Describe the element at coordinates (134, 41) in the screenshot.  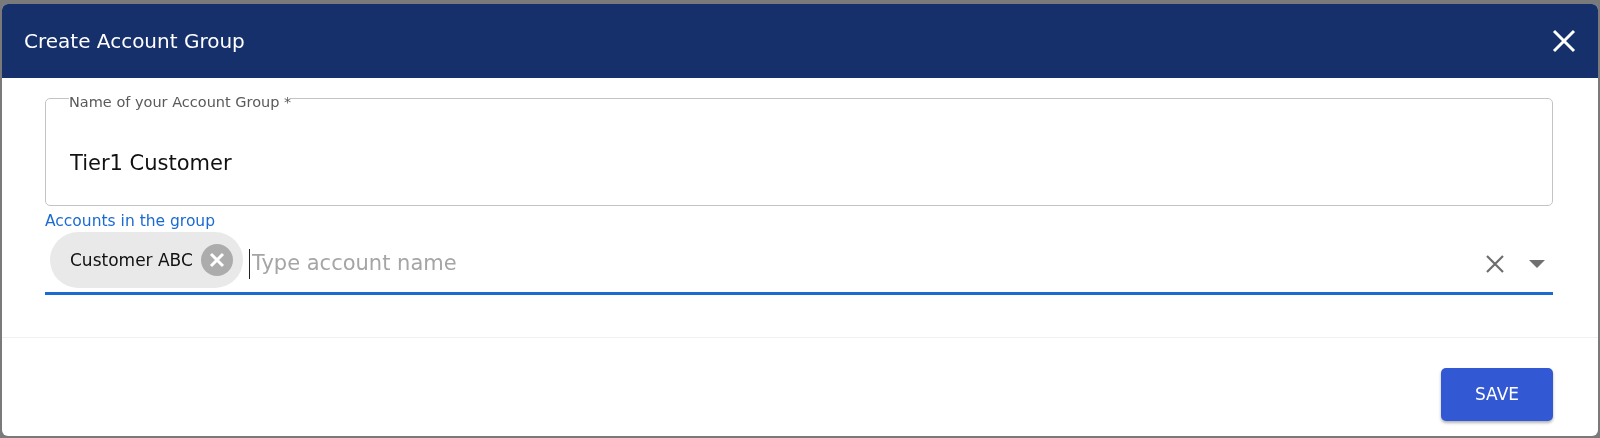
I see `dialog-title: Create Account Group` at that location.